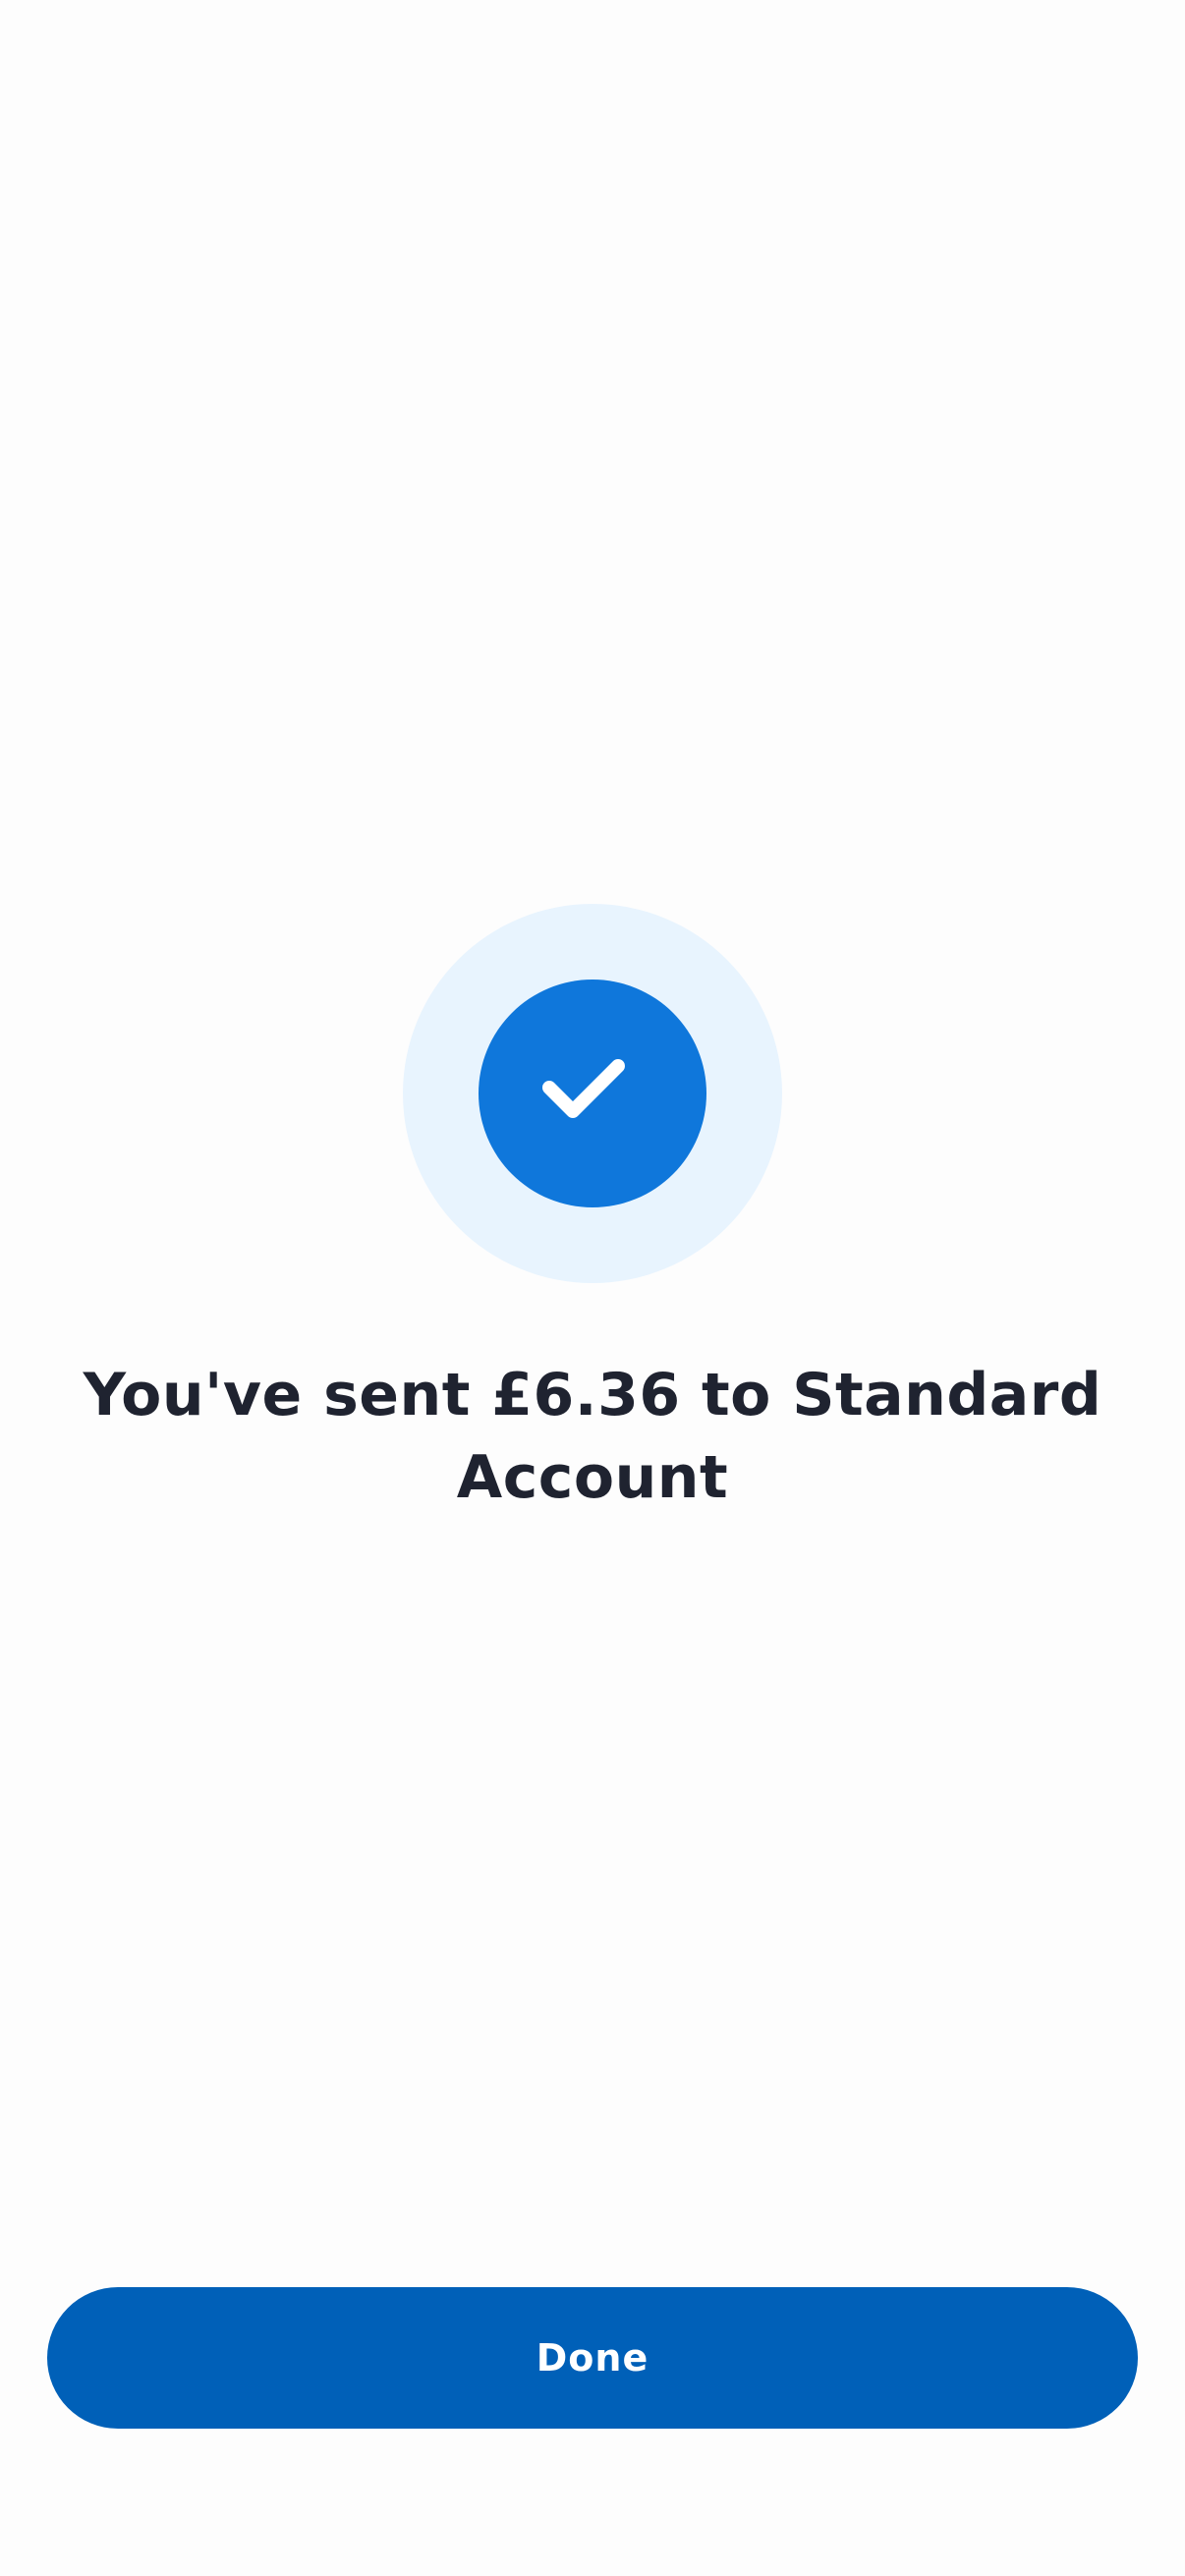 The width and height of the screenshot is (1185, 2576). Describe the element at coordinates (583, 1088) in the screenshot. I see `check-mark` at that location.